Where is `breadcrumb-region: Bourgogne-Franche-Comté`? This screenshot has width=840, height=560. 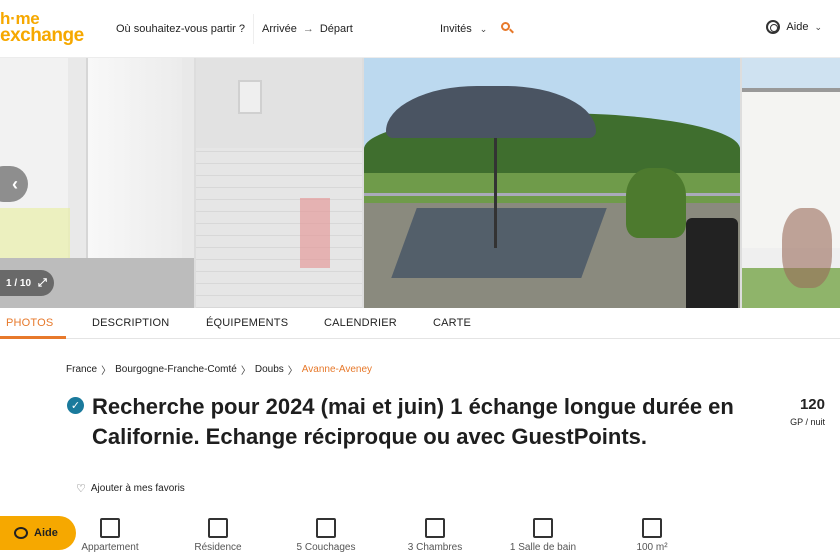 breadcrumb-region: Bourgogne-Franche-Comté is located at coordinates (176, 369).